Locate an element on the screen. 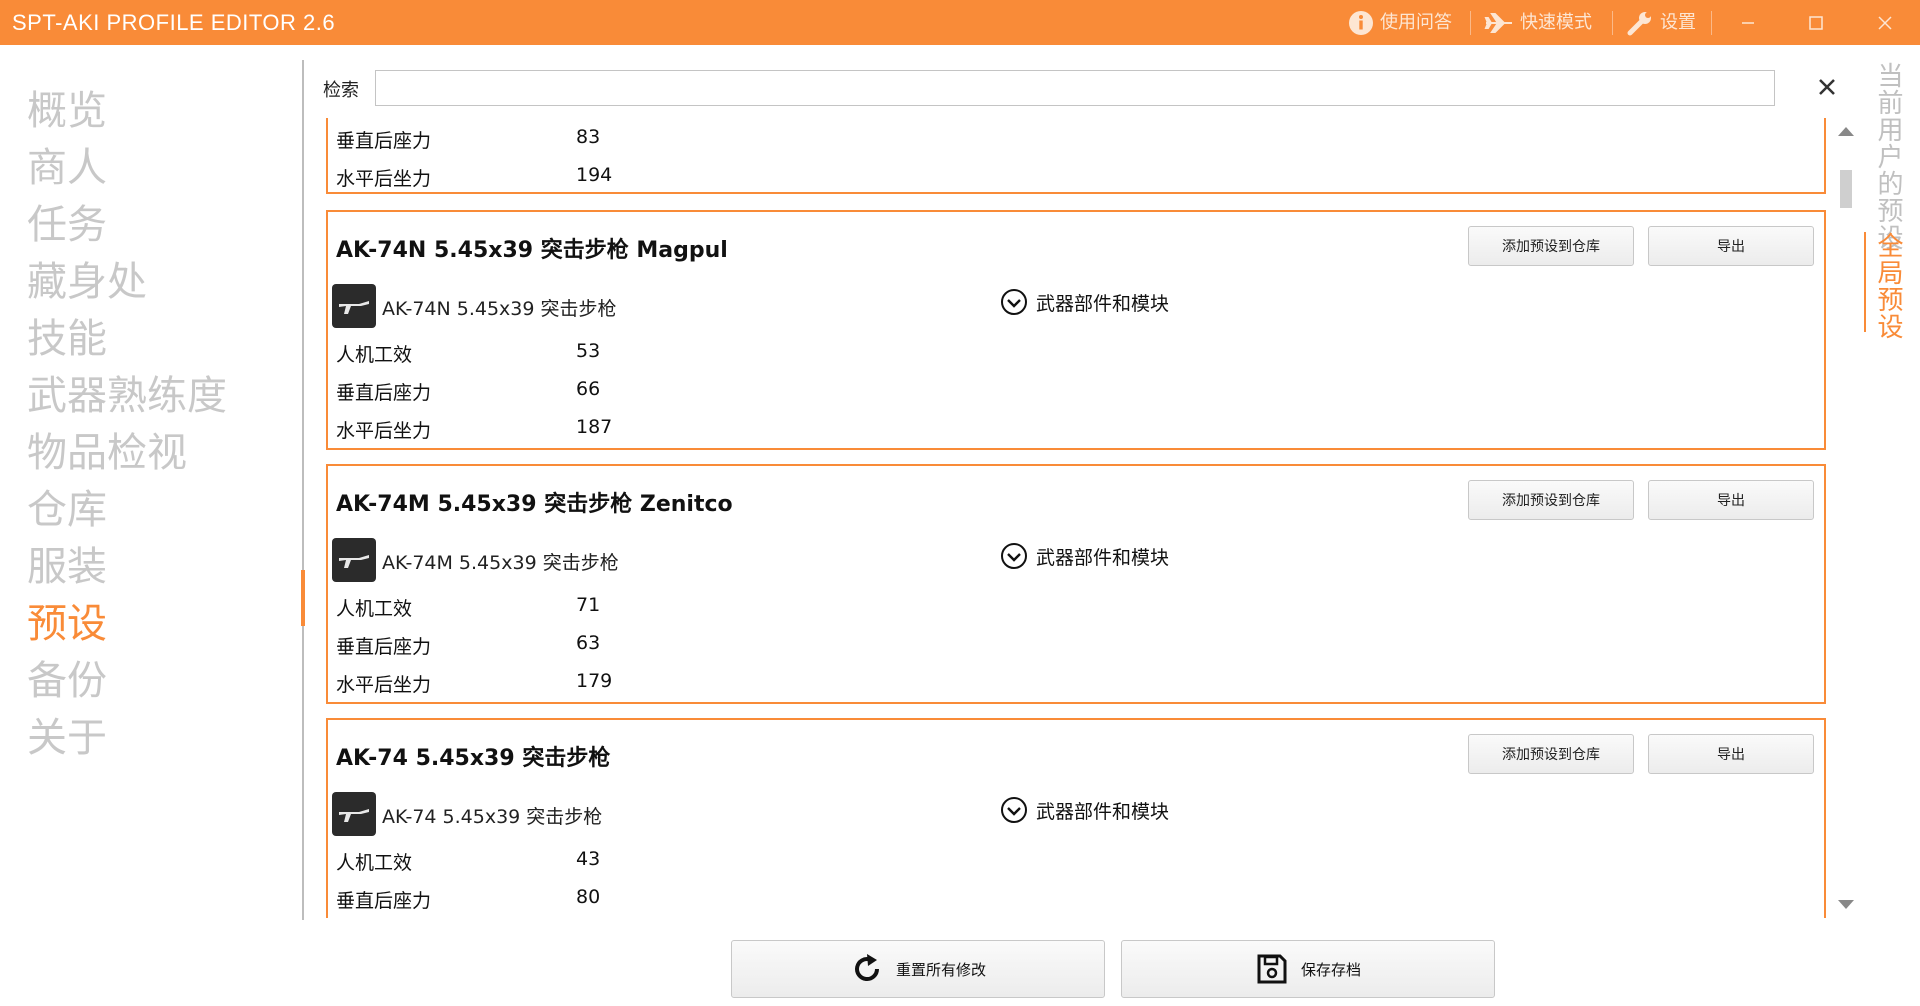  scroll-down-button is located at coordinates (1846, 905).